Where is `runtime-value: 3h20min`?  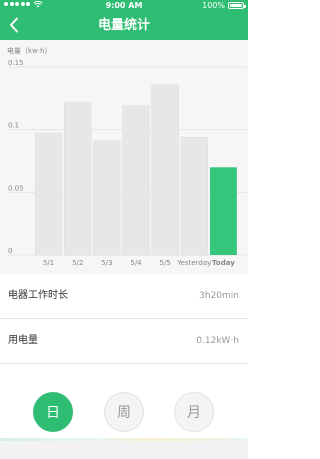 runtime-value: 3h20min is located at coordinates (219, 296).